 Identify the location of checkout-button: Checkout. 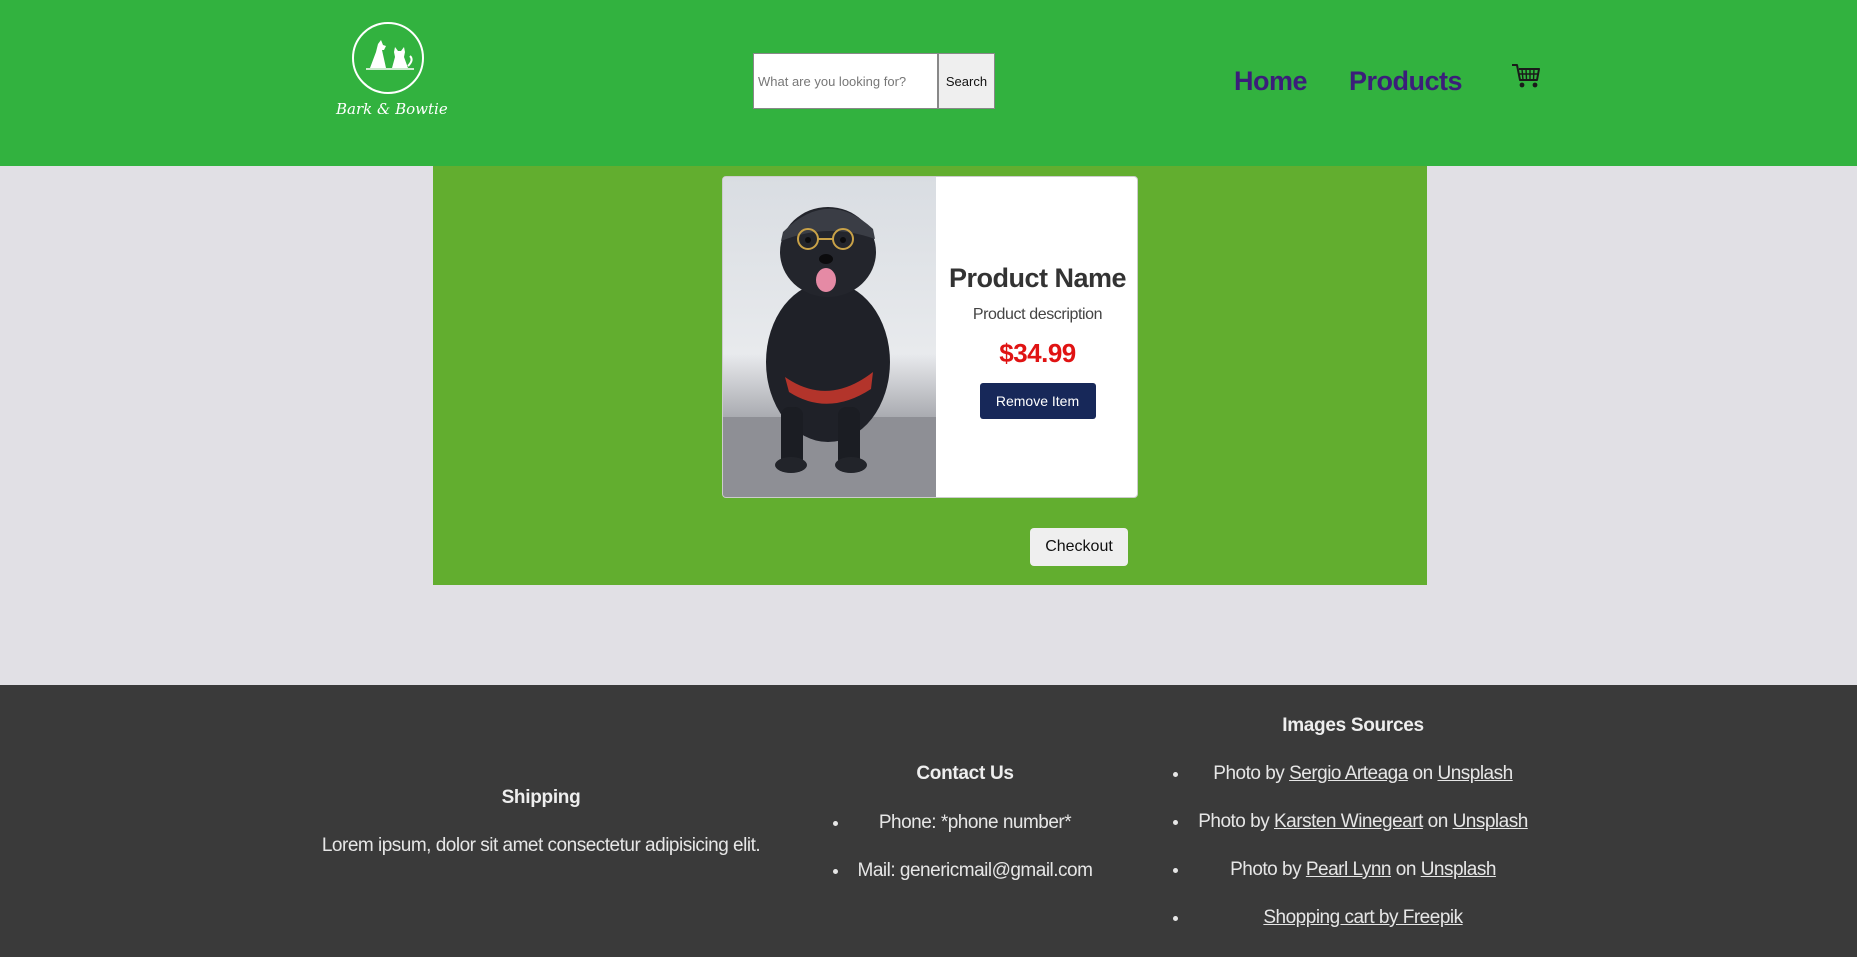
(1079, 547).